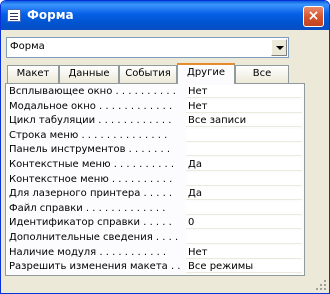  What do you see at coordinates (14, 15) in the screenshot?
I see `properties-icon` at bounding box center [14, 15].